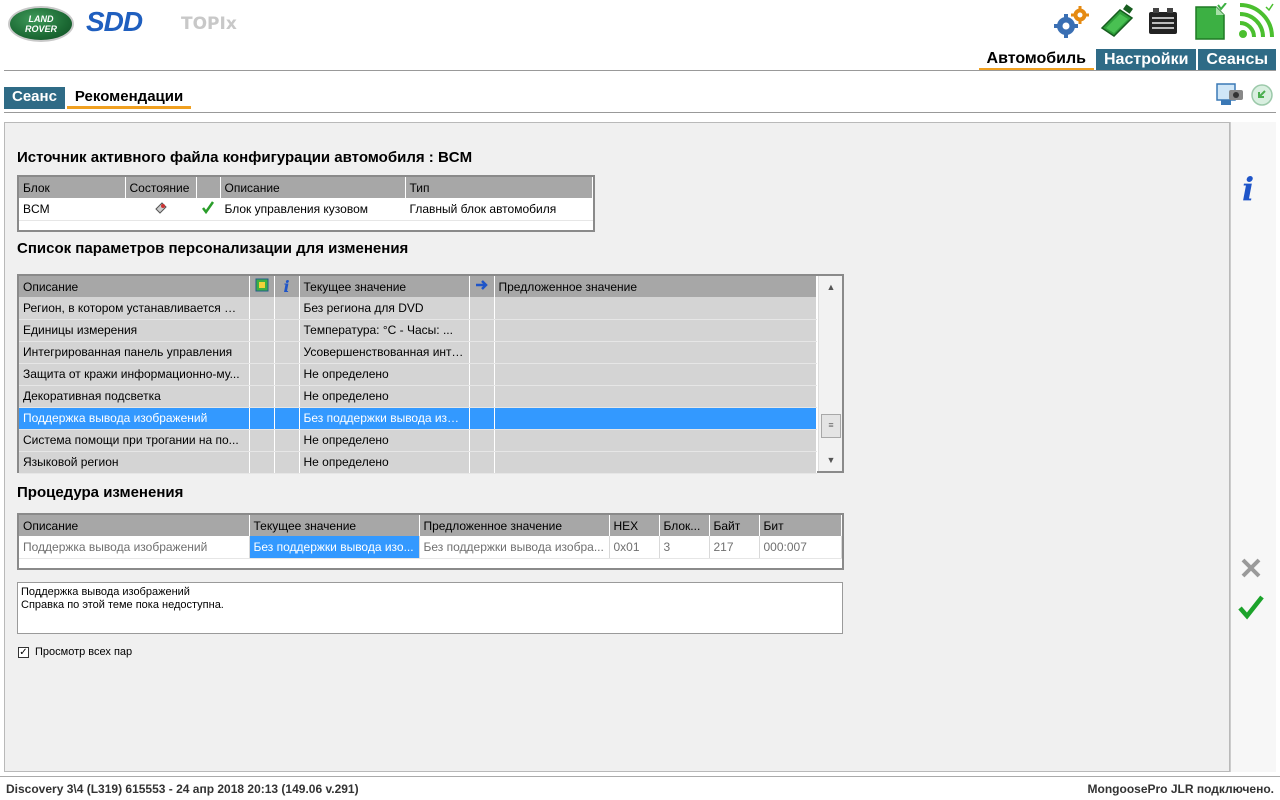 This screenshot has width=1280, height=800. What do you see at coordinates (41, 19) in the screenshot?
I see `logo-line1: LAND` at bounding box center [41, 19].